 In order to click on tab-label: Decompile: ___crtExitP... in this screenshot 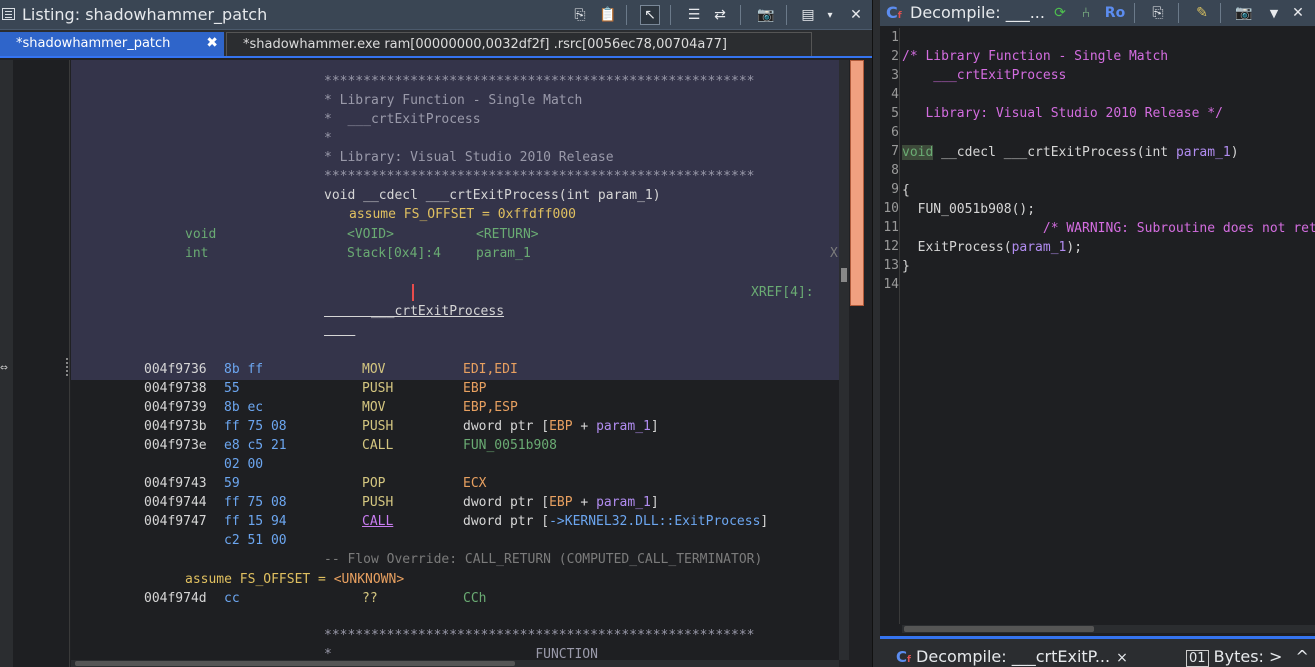, I will do `click(1013, 656)`.